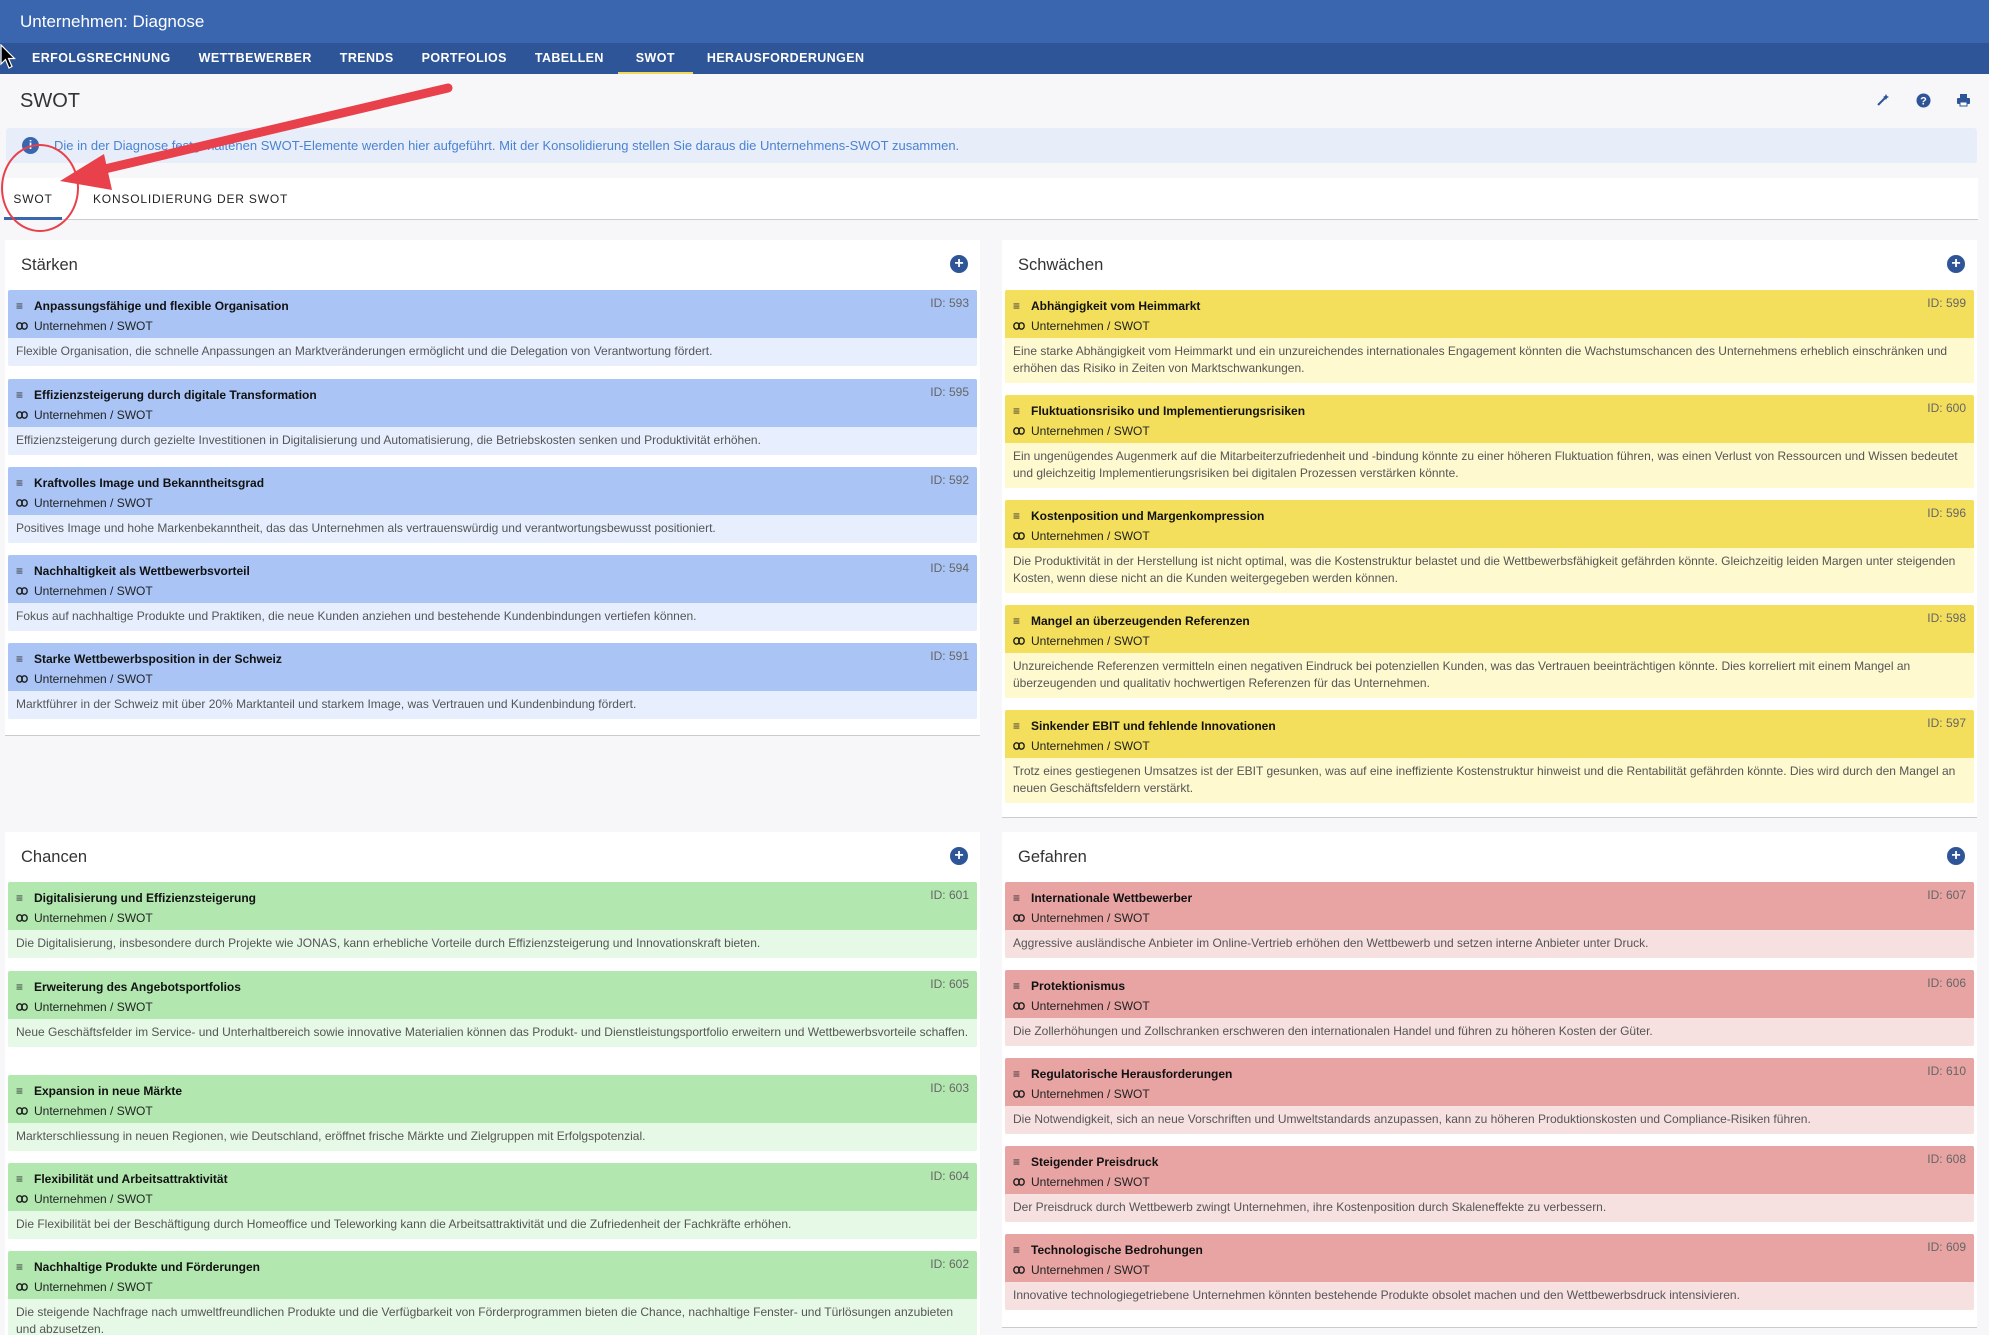  Describe the element at coordinates (142, 571) in the screenshot. I see `card-title: Nachhaltigkeit als Wettbewerbsvorteil` at that location.